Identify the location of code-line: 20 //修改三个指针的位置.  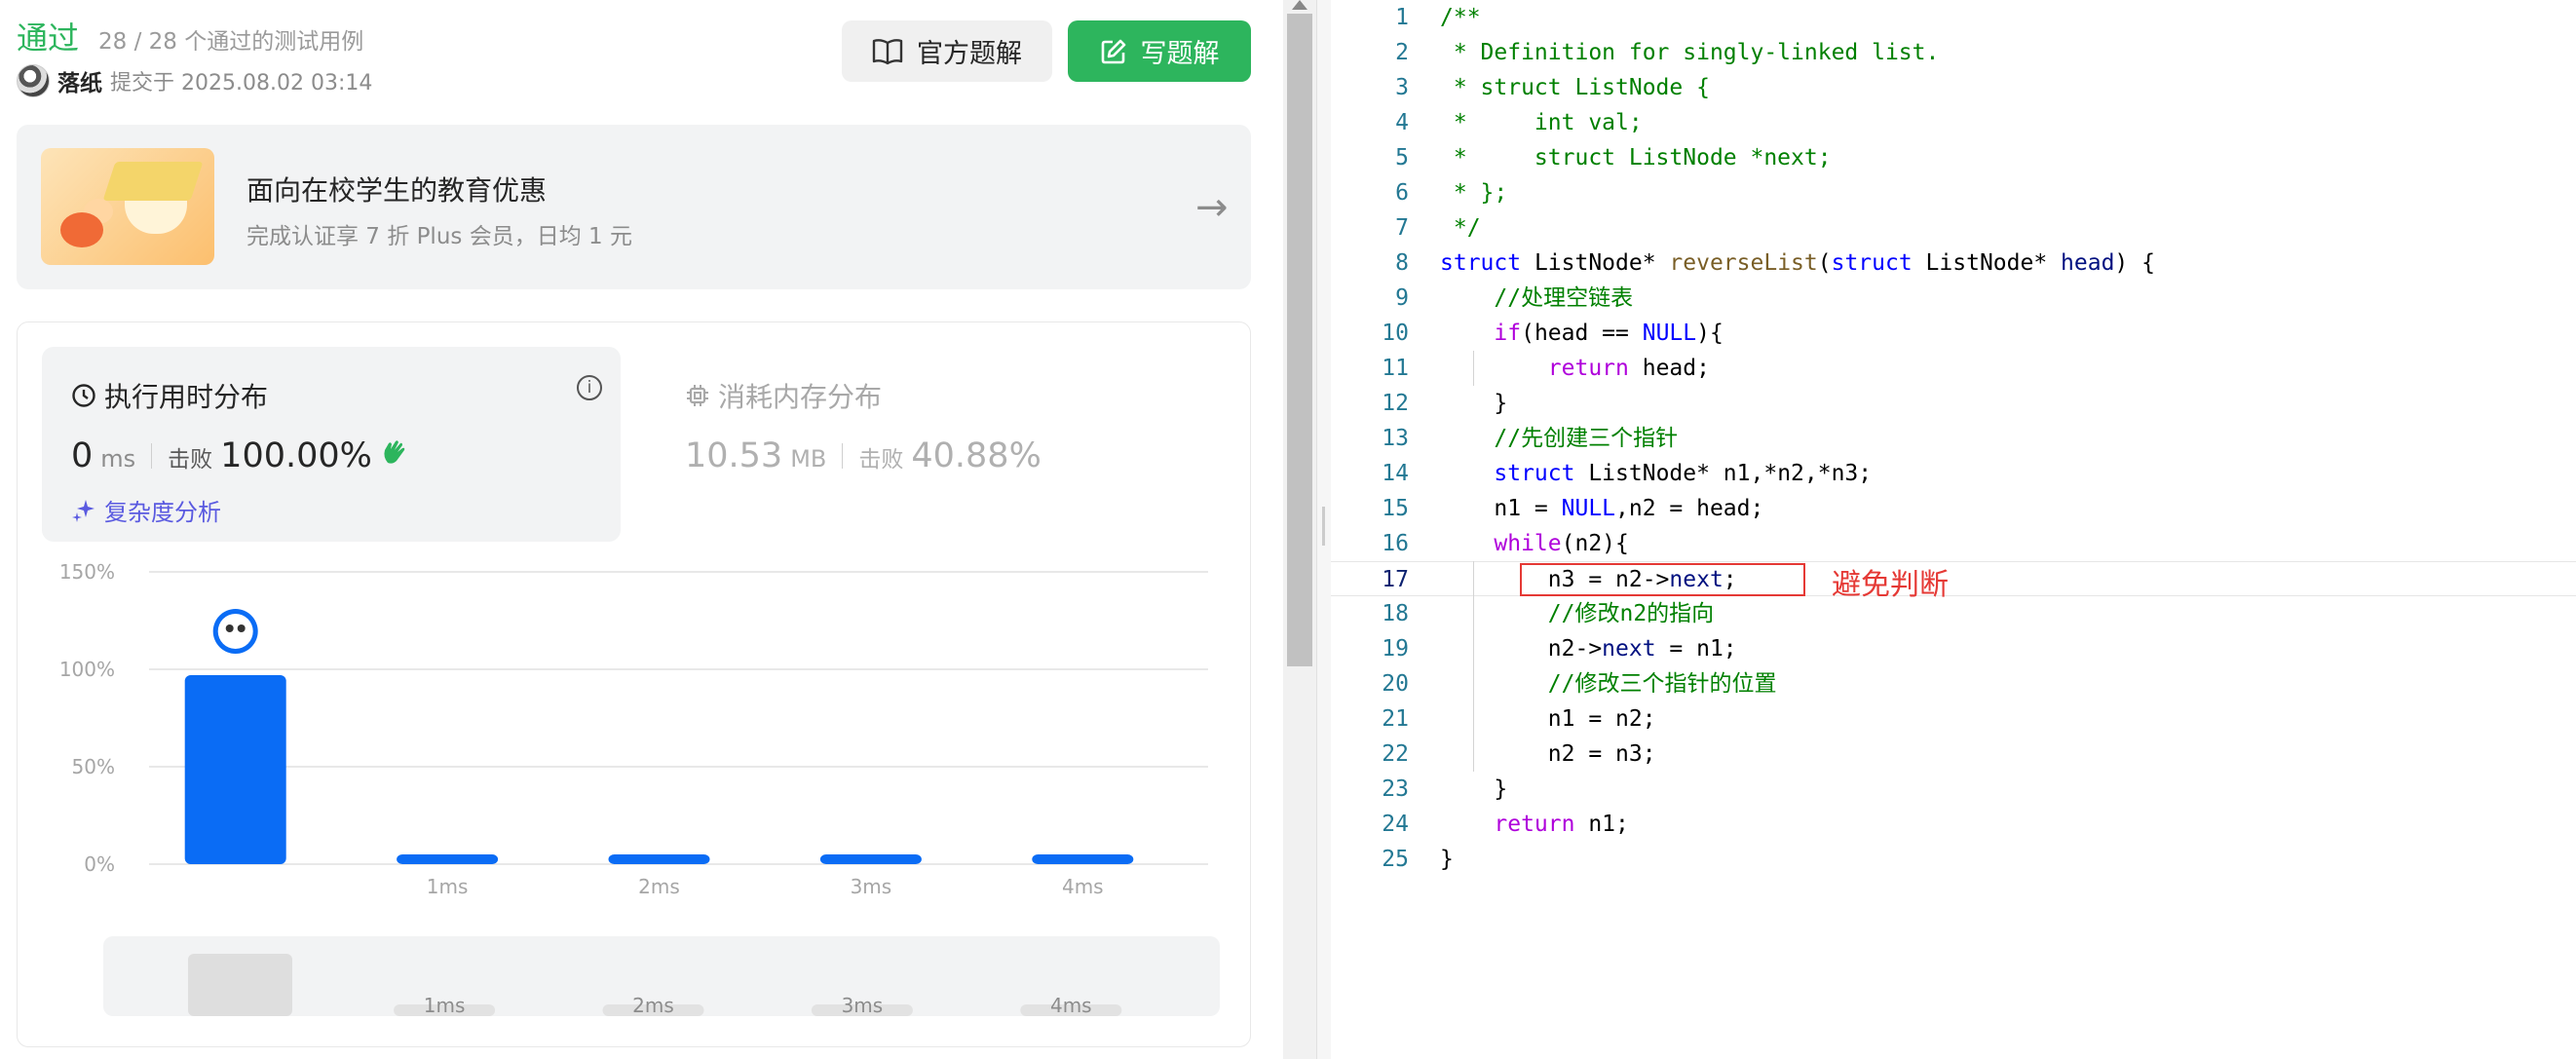
(1953, 683).